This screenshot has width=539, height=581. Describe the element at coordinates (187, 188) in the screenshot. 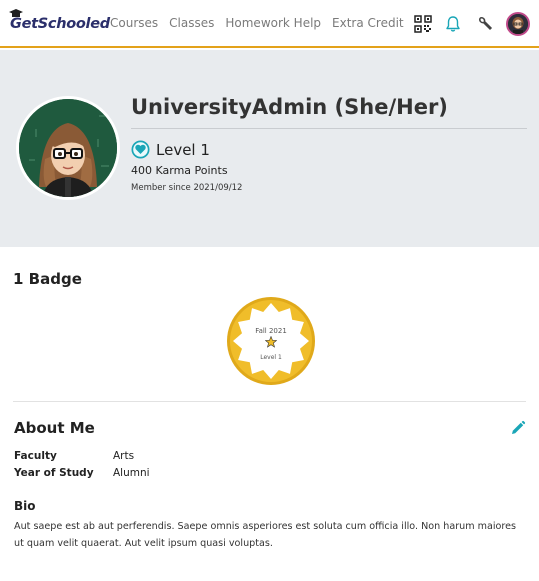

I see `member-since: Member since 2021/09/12` at that location.